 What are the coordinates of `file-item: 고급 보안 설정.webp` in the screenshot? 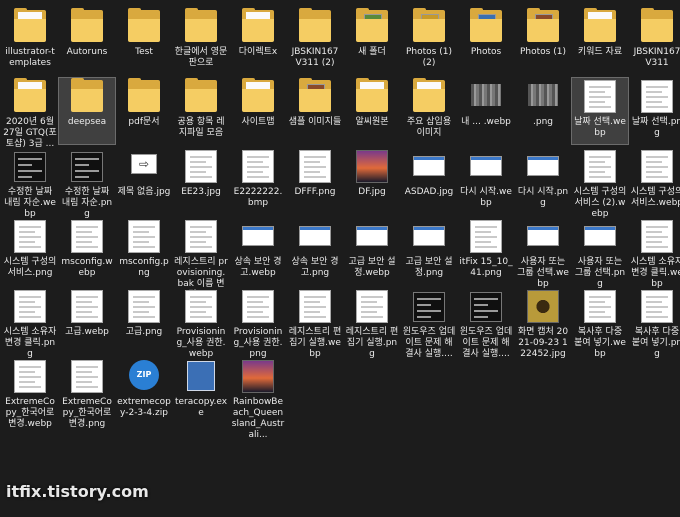 It's located at (372, 251).